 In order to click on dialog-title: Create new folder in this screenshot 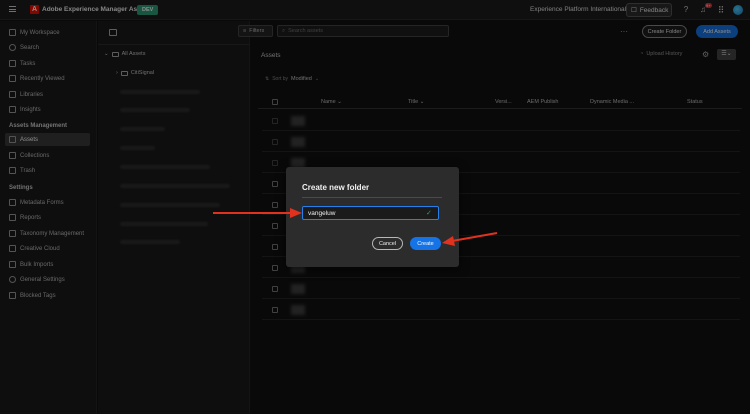, I will do `click(336, 187)`.